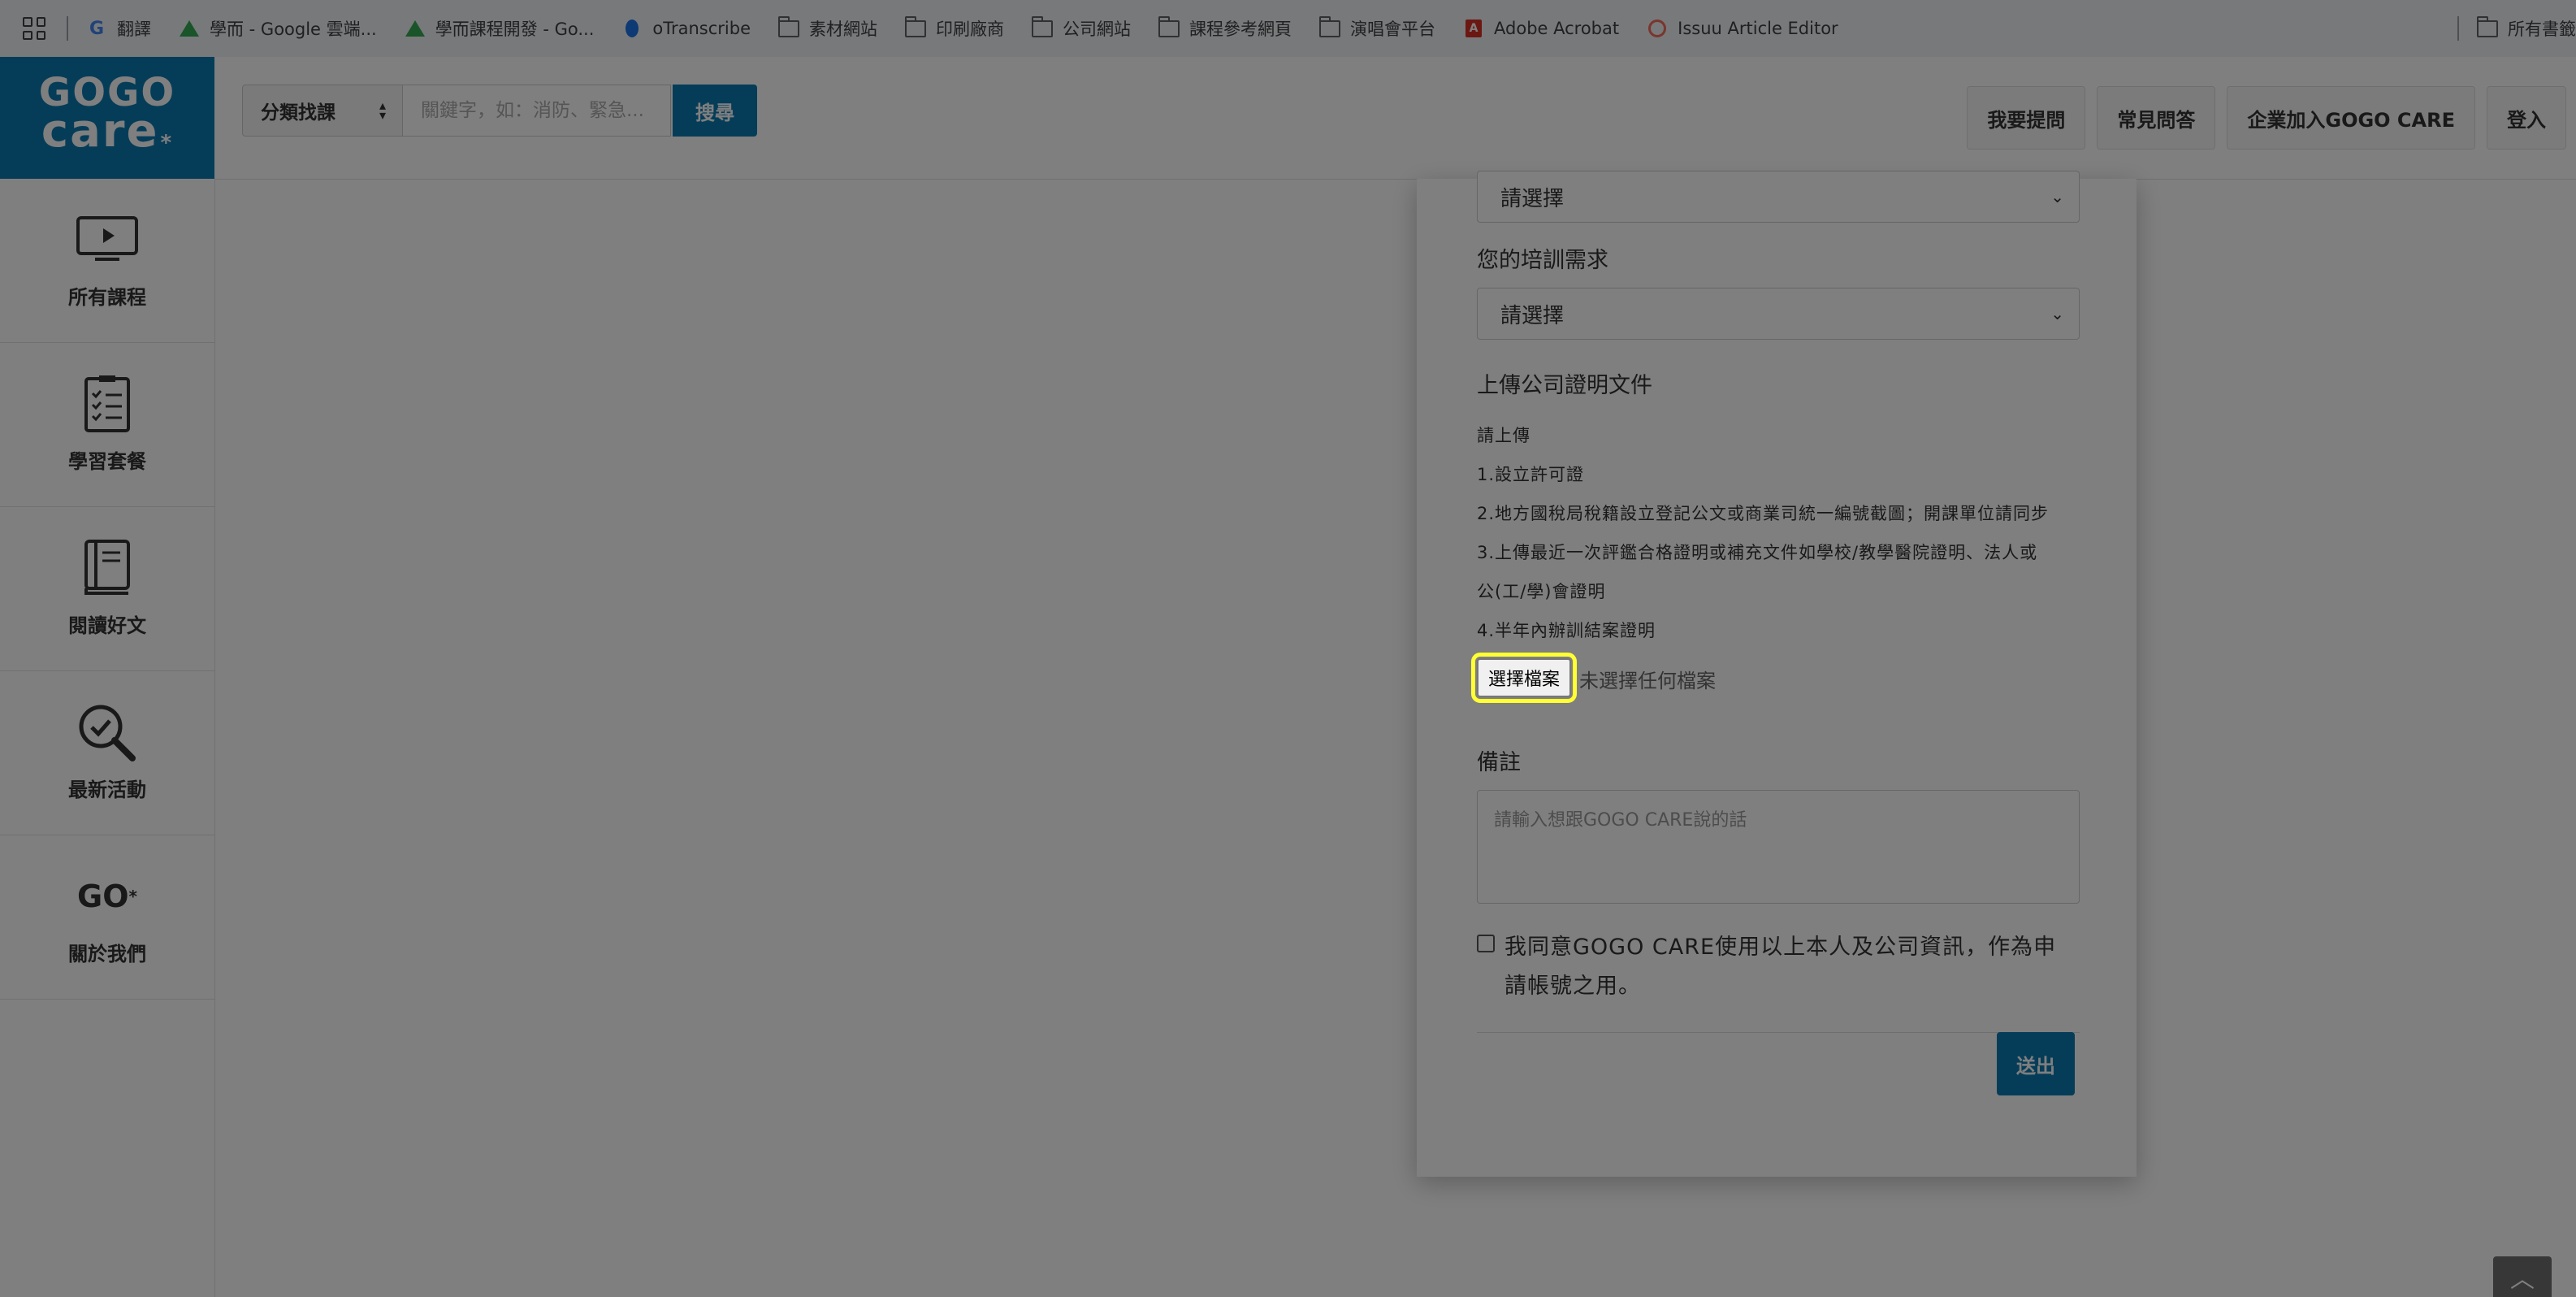  I want to click on login-button: 登入, so click(2526, 118).